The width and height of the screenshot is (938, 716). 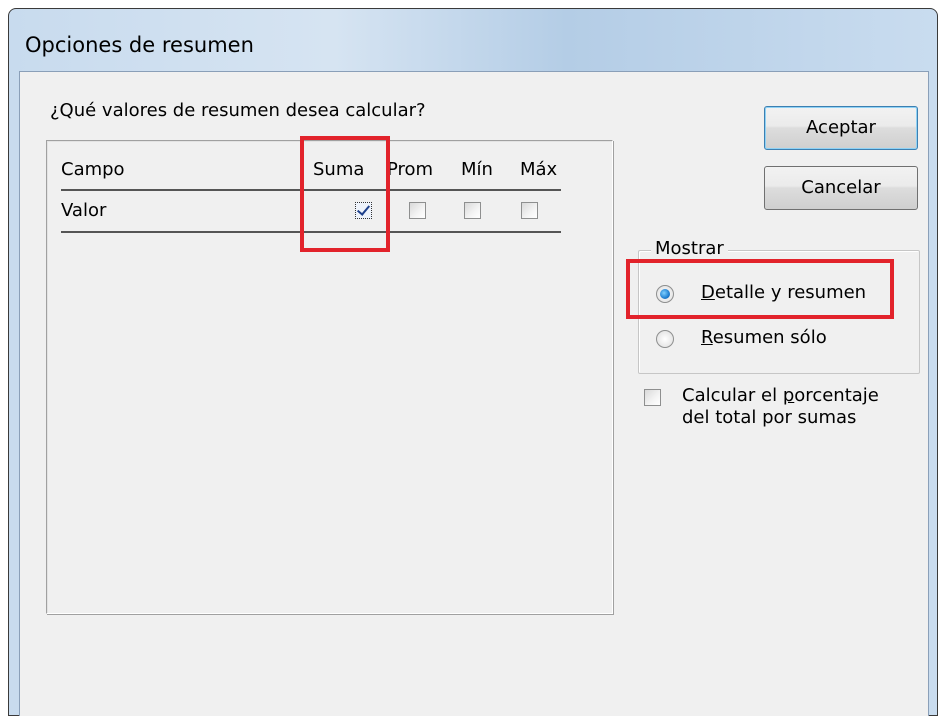 I want to click on column-header-min: Mín, so click(x=477, y=169).